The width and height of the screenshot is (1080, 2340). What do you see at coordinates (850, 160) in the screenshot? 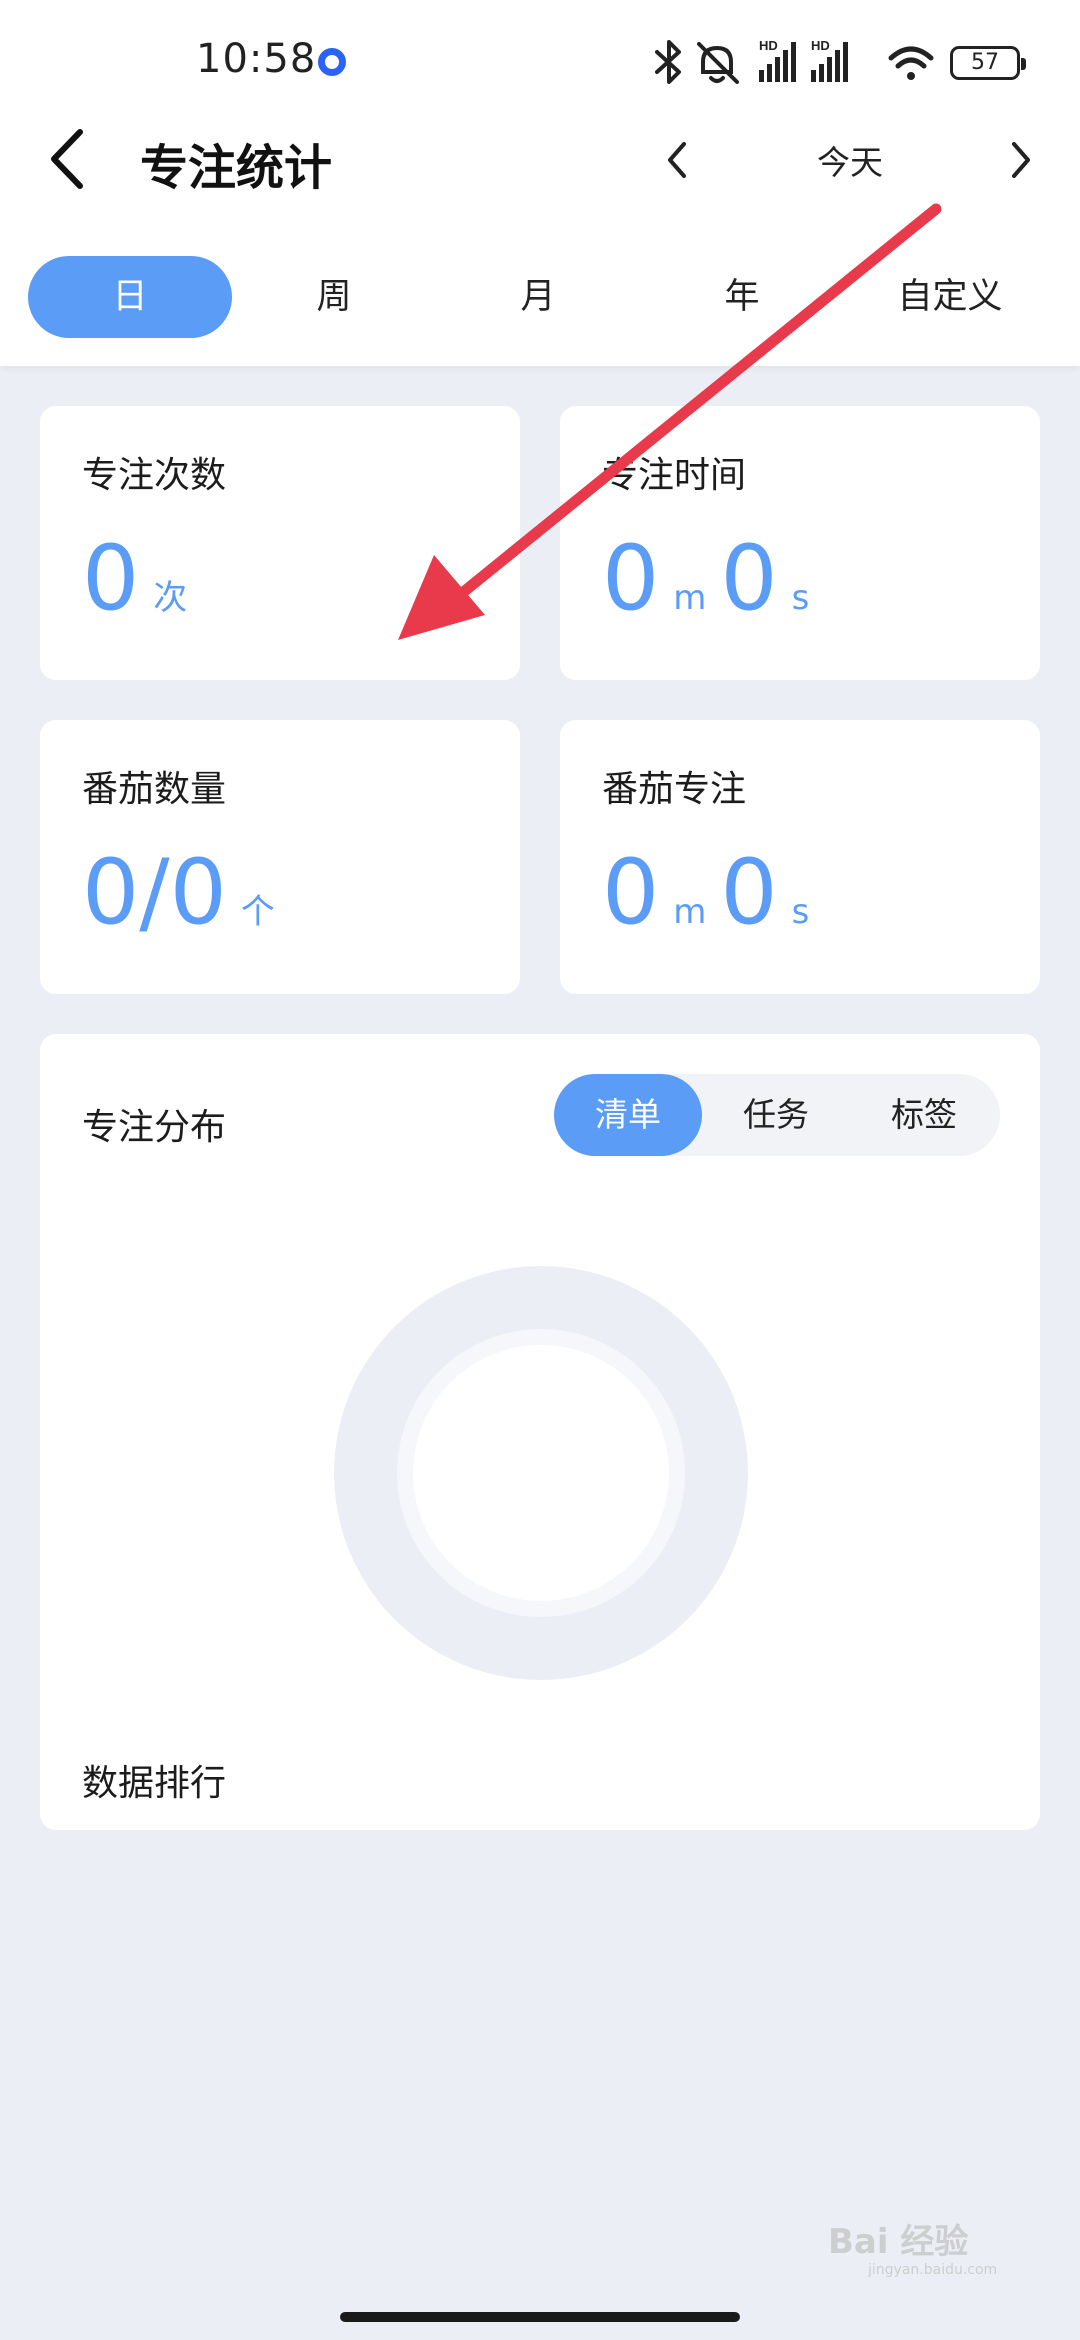
I see `date-label: 今天` at bounding box center [850, 160].